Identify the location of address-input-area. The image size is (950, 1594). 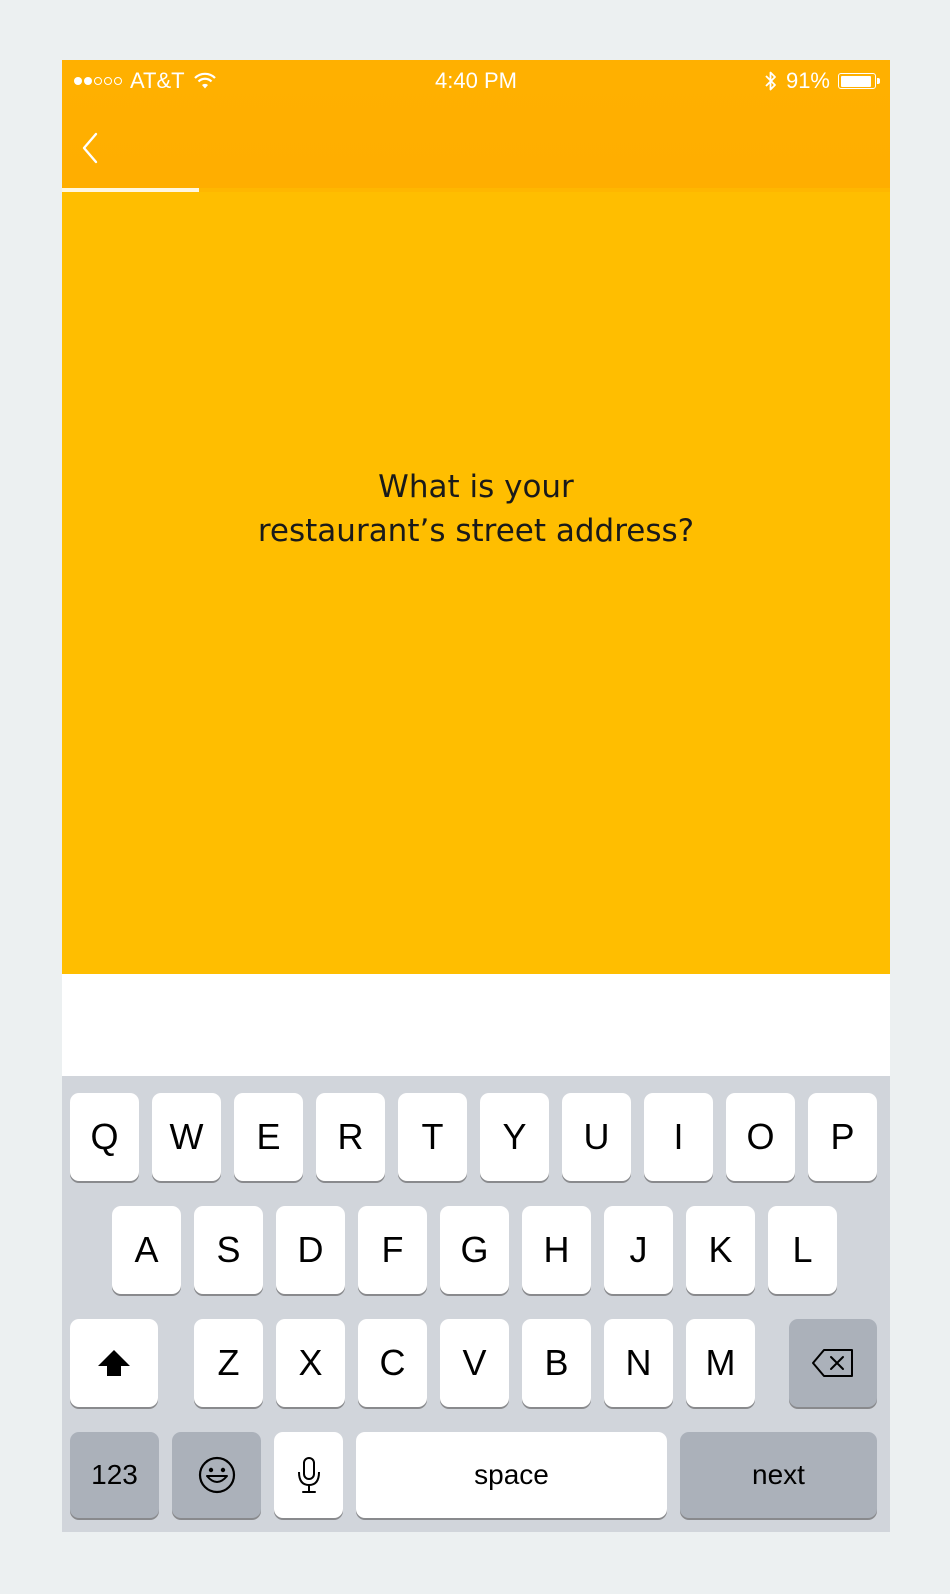
(476, 1025).